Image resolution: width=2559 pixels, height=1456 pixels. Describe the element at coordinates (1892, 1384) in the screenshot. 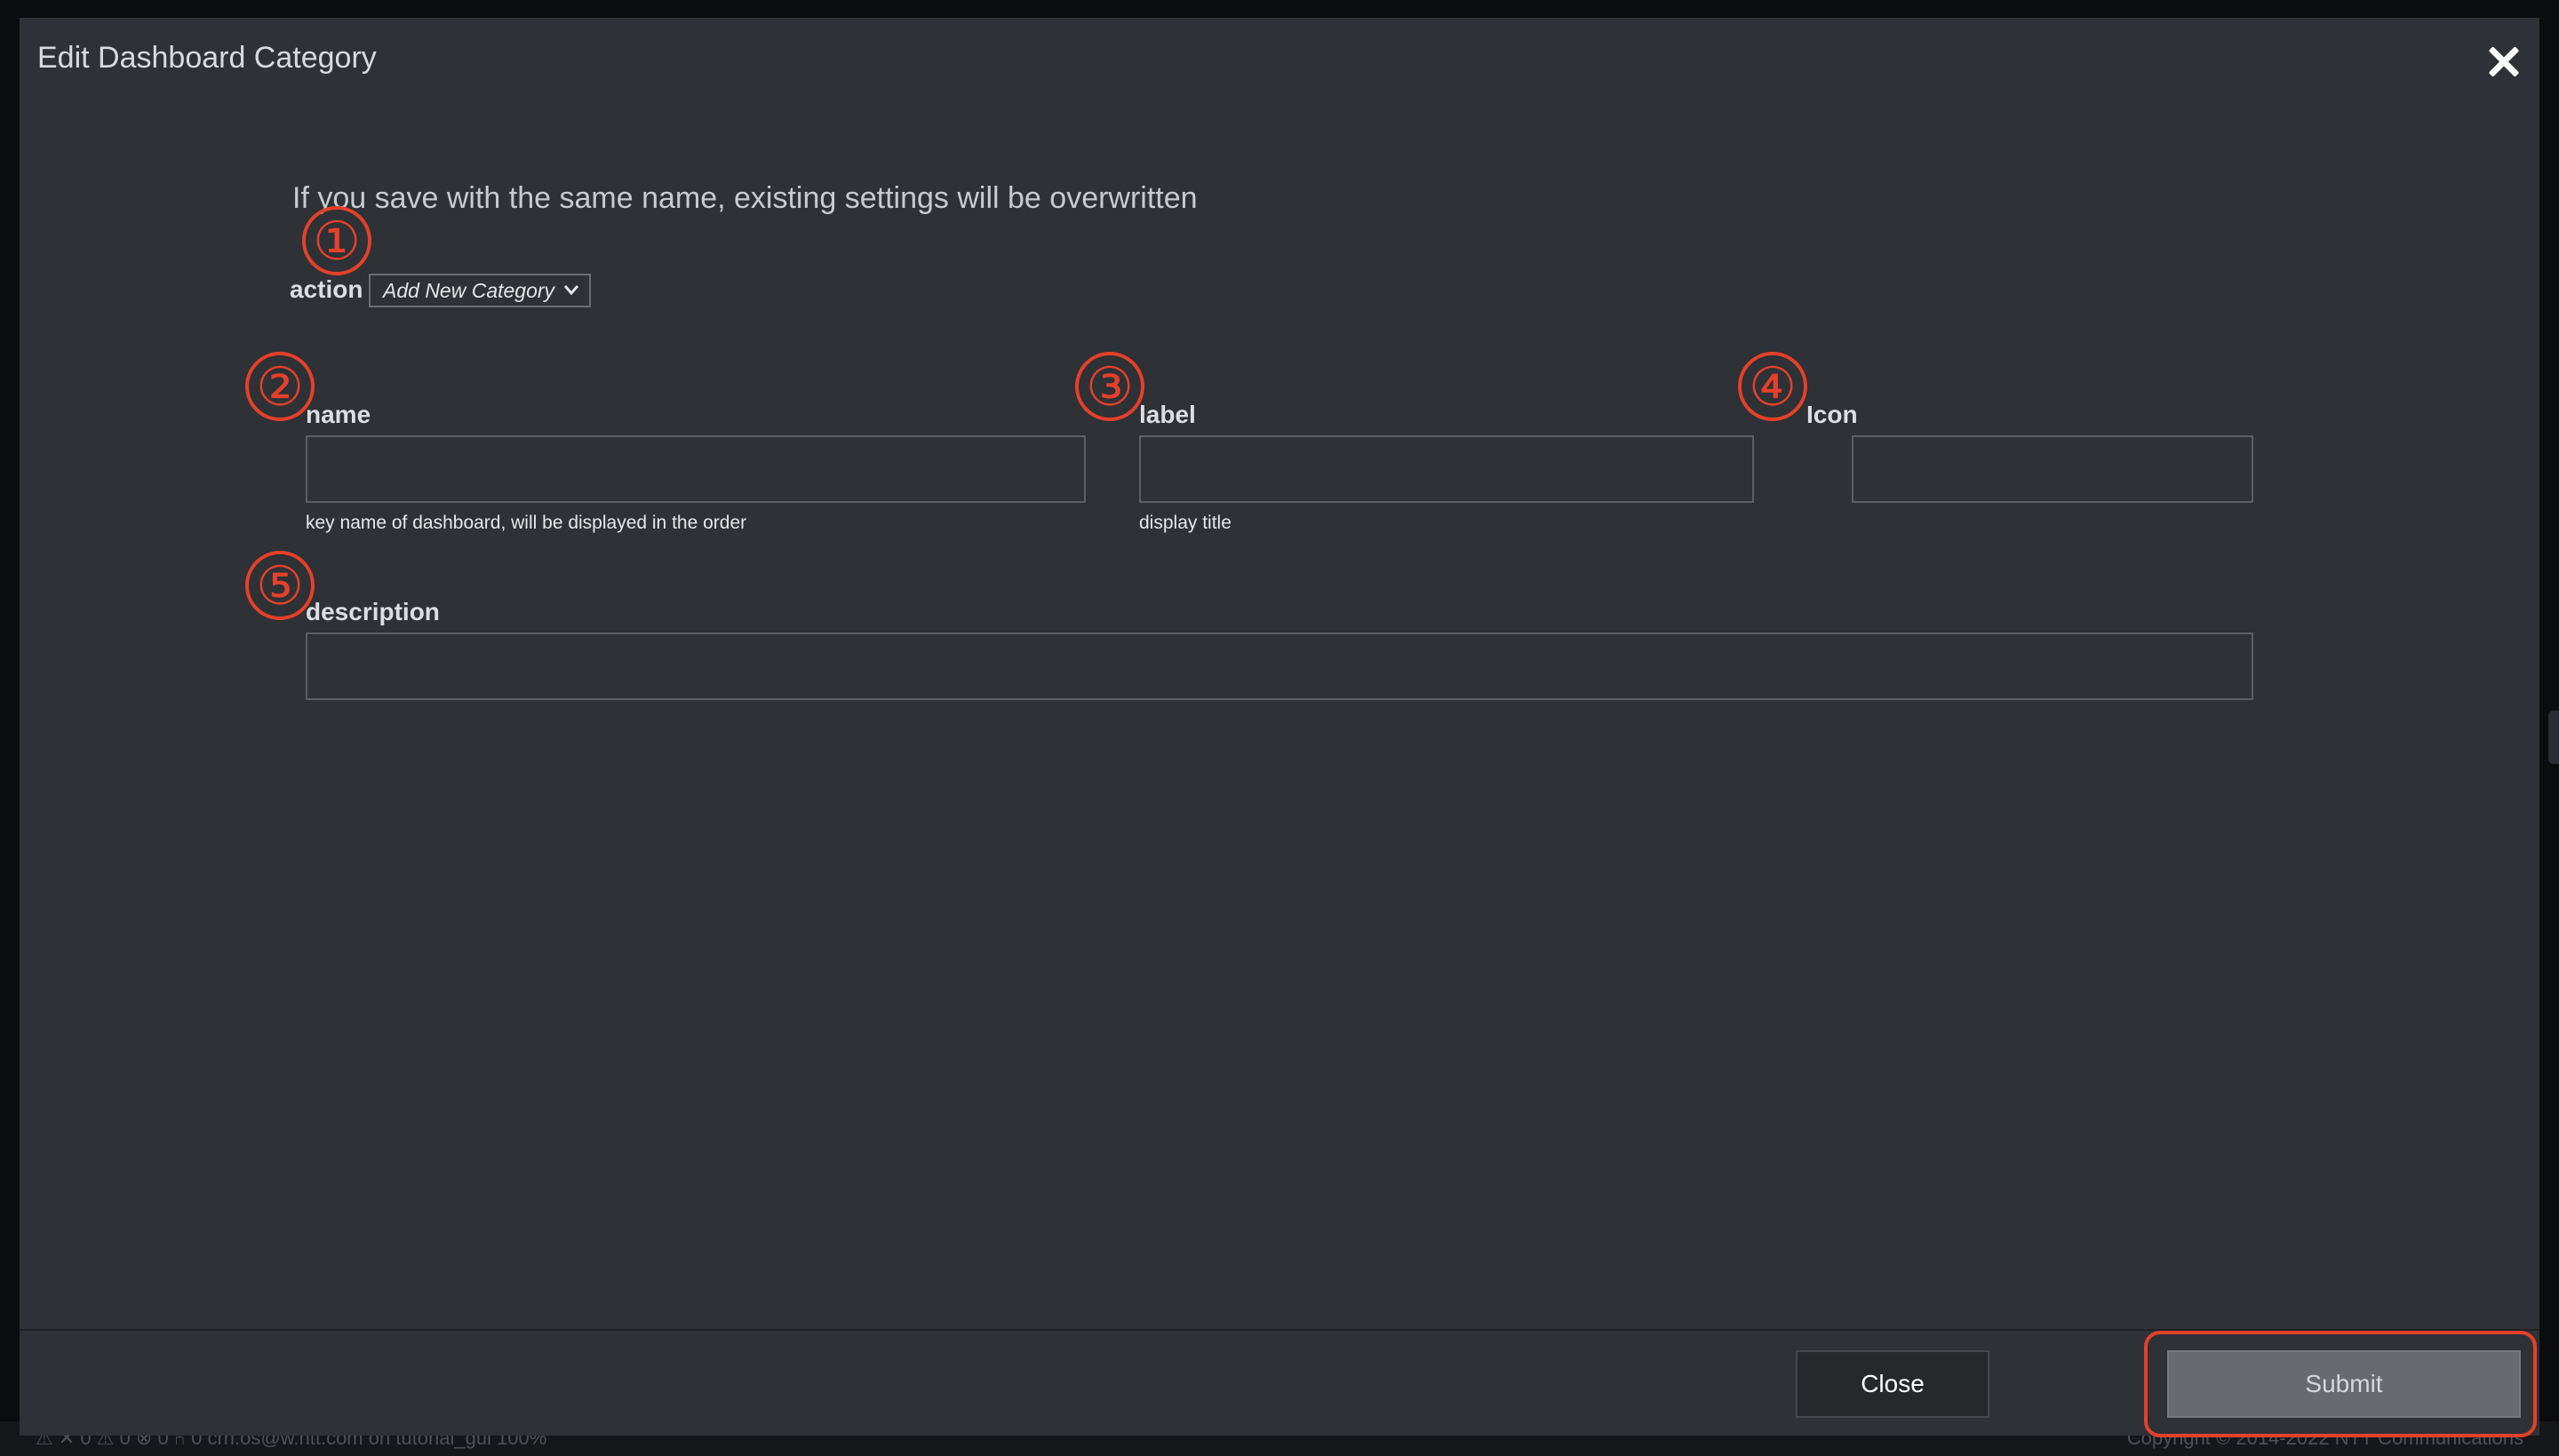

I see `close-button: Close` at that location.